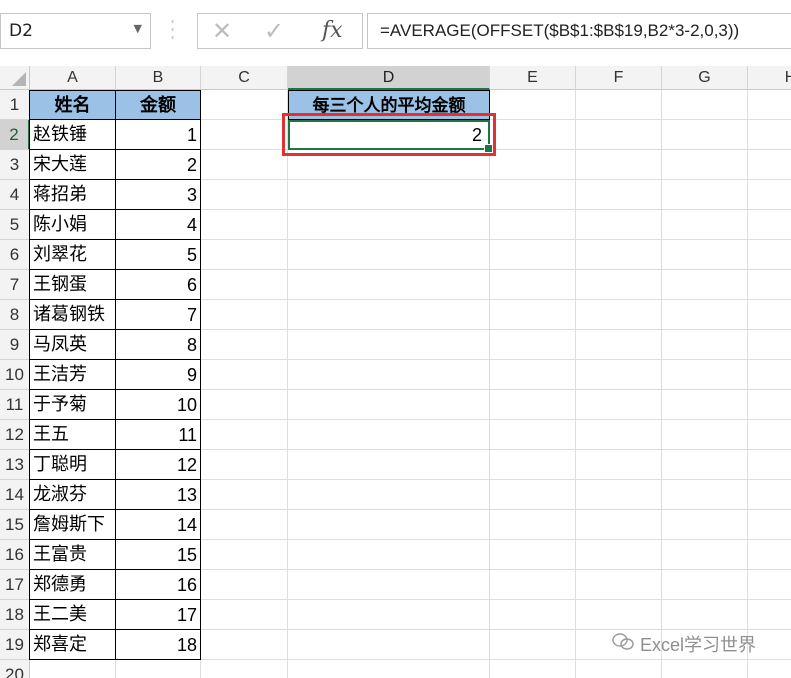 Image resolution: width=791 pixels, height=678 pixels. I want to click on insert-function-icon: fx, so click(332, 30).